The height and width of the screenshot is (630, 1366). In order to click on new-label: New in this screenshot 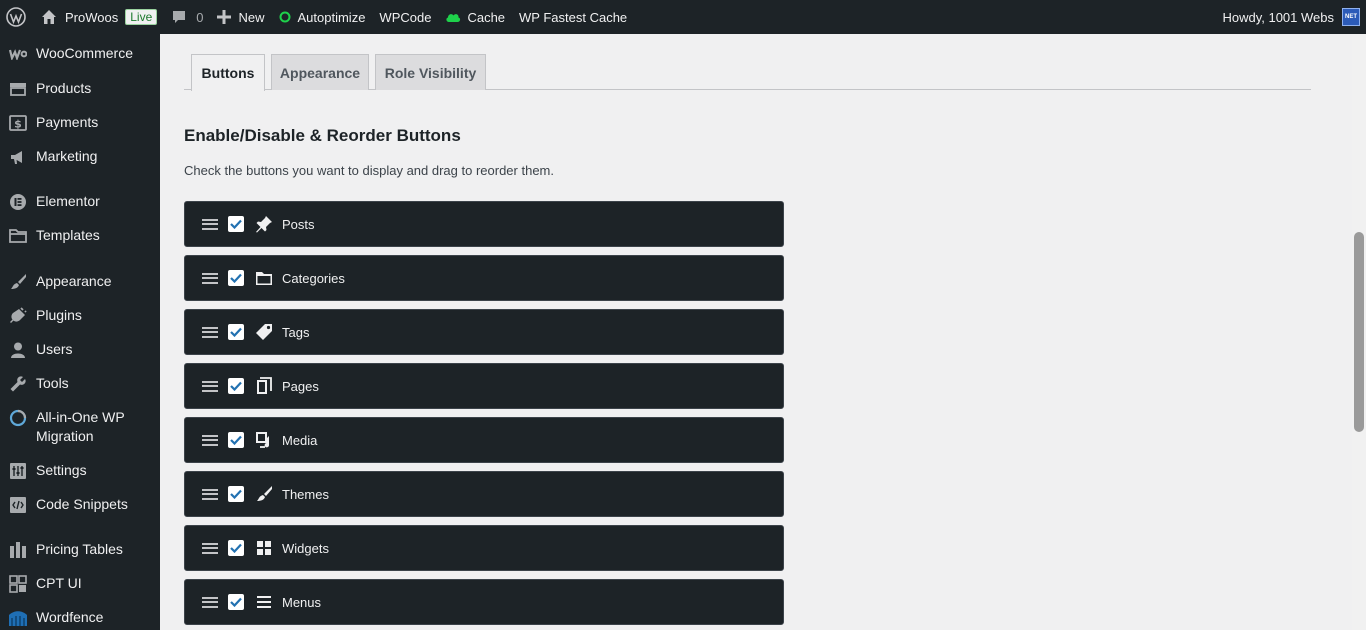, I will do `click(251, 17)`.